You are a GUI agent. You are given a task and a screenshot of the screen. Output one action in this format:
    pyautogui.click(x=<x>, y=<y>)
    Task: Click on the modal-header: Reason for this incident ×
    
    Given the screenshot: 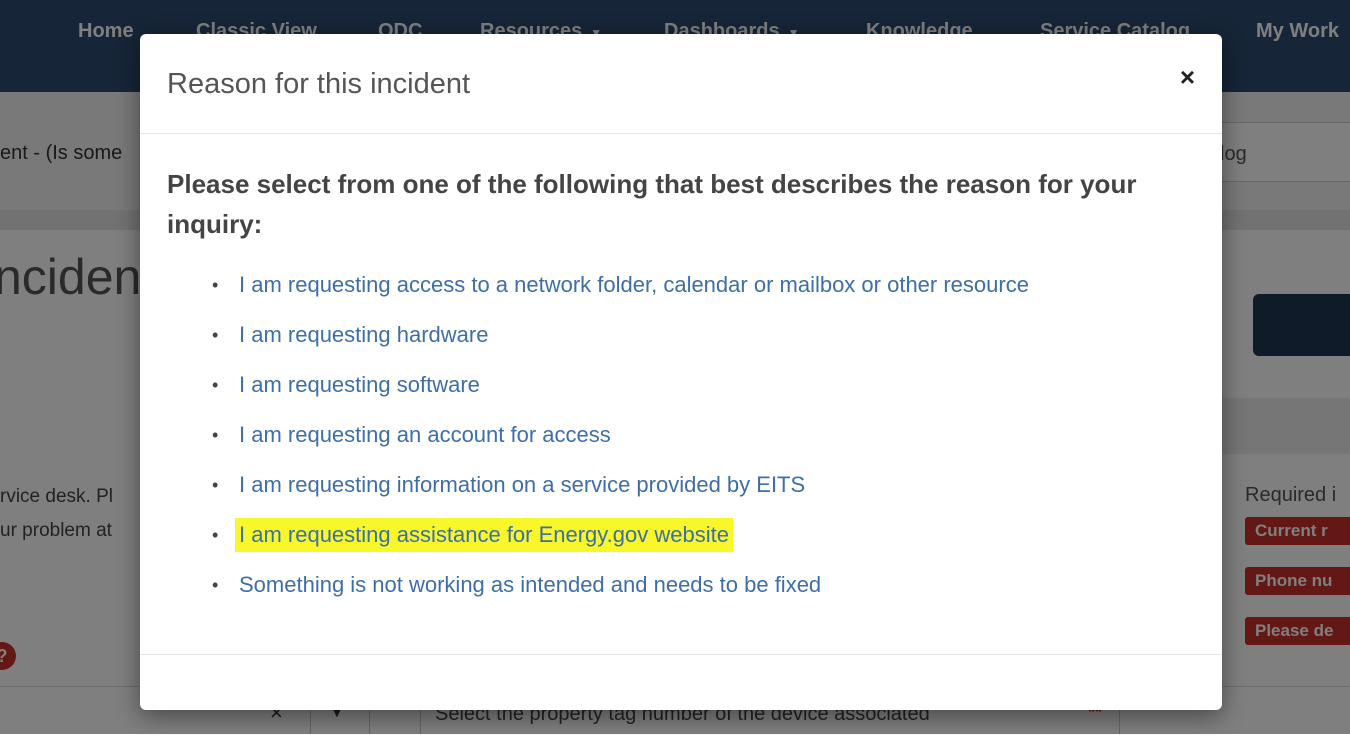 What is the action you would take?
    pyautogui.click(x=681, y=84)
    